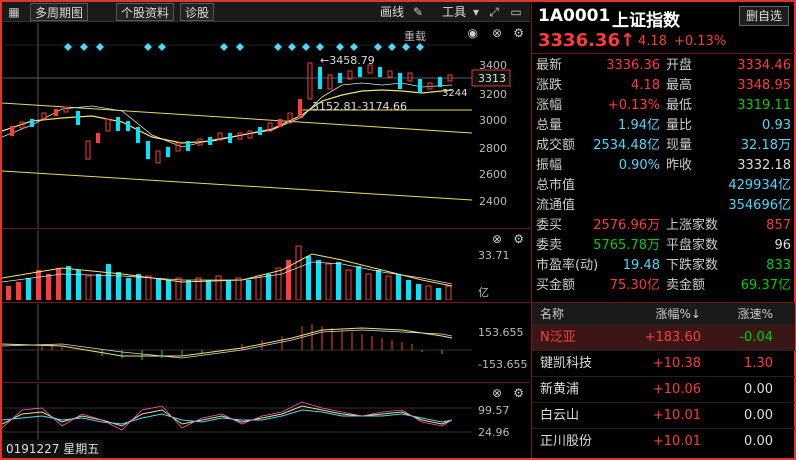 This screenshot has height=460, width=796. Describe the element at coordinates (639, 165) in the screenshot. I see `stat-value: 0.90%` at that location.